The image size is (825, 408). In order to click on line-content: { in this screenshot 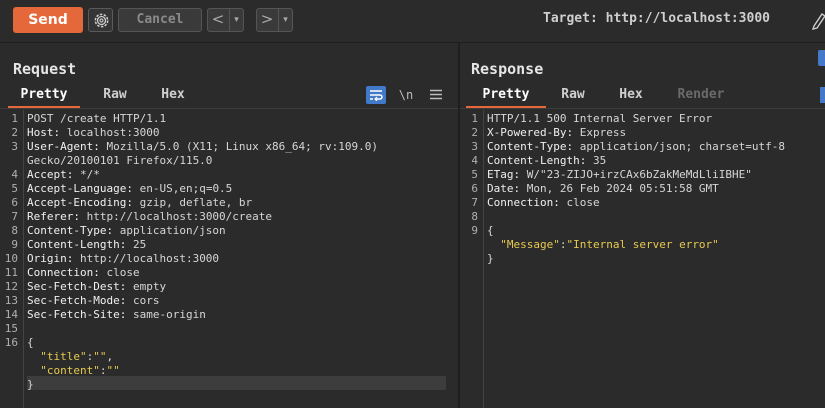, I will do `click(30, 342)`.